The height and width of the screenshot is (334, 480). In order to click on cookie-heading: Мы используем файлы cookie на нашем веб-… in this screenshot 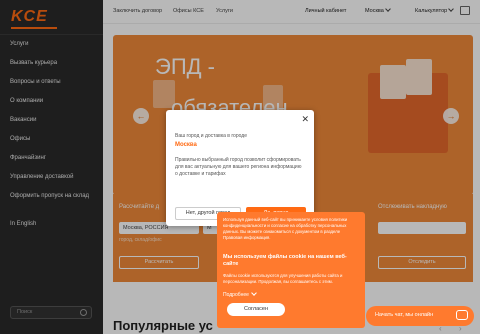, I will do `click(285, 260)`.